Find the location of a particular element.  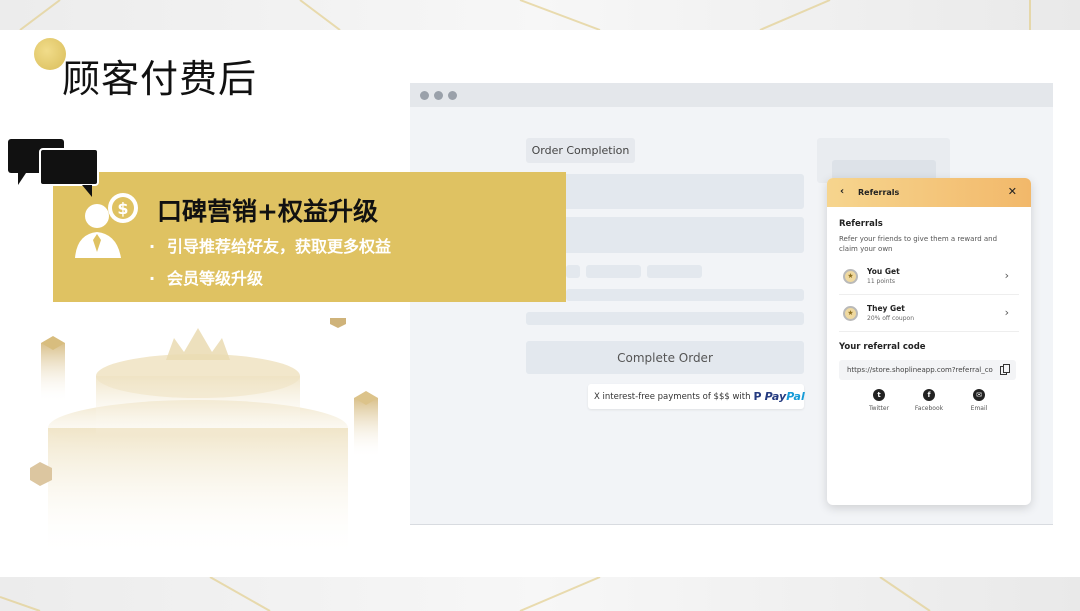

share-twitter-button: t Twitter is located at coordinates (879, 400).